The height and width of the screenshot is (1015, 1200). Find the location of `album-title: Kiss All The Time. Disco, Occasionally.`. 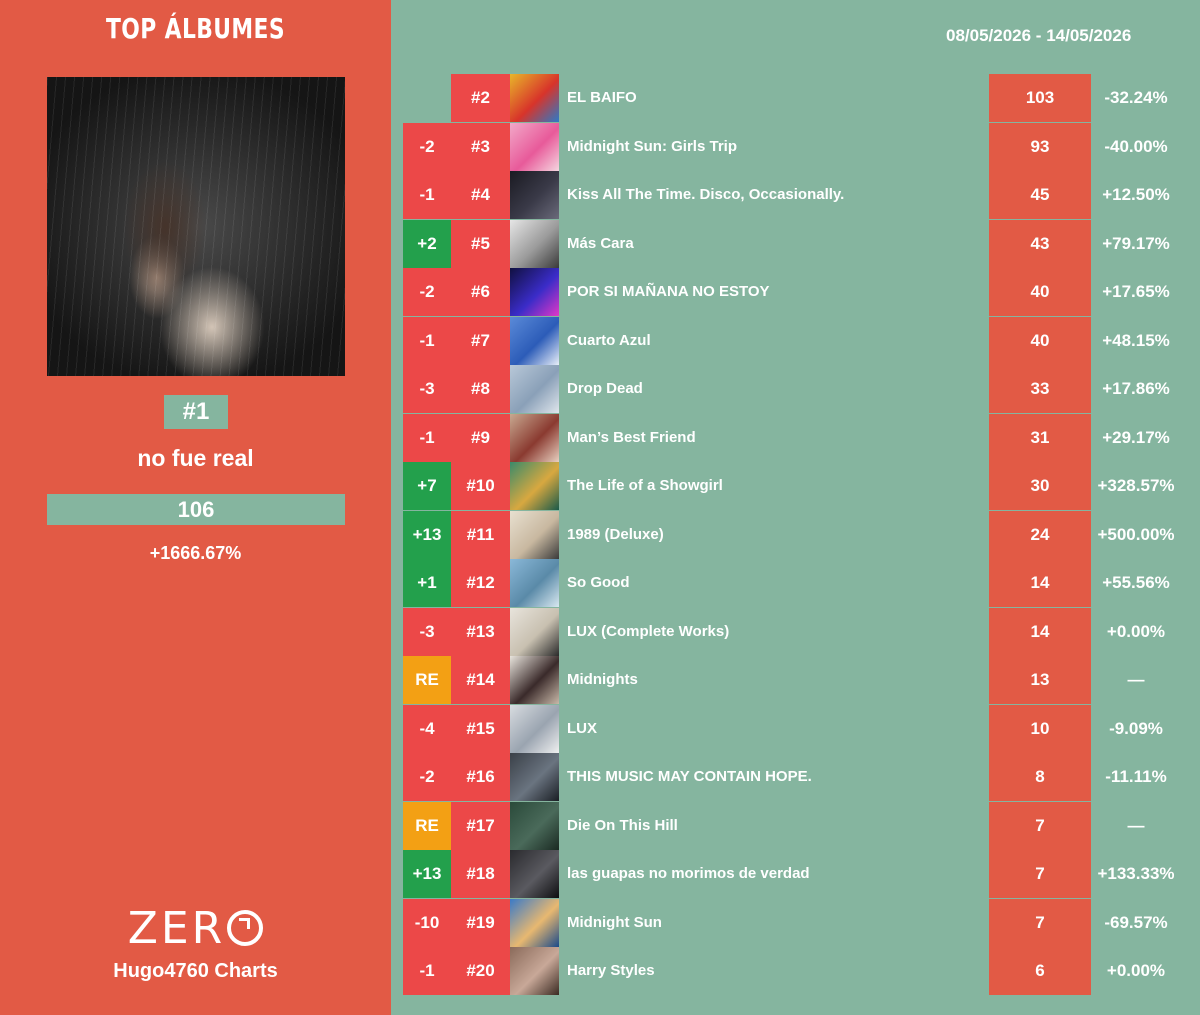

album-title: Kiss All The Time. Disco, Occasionally. is located at coordinates (767, 195).